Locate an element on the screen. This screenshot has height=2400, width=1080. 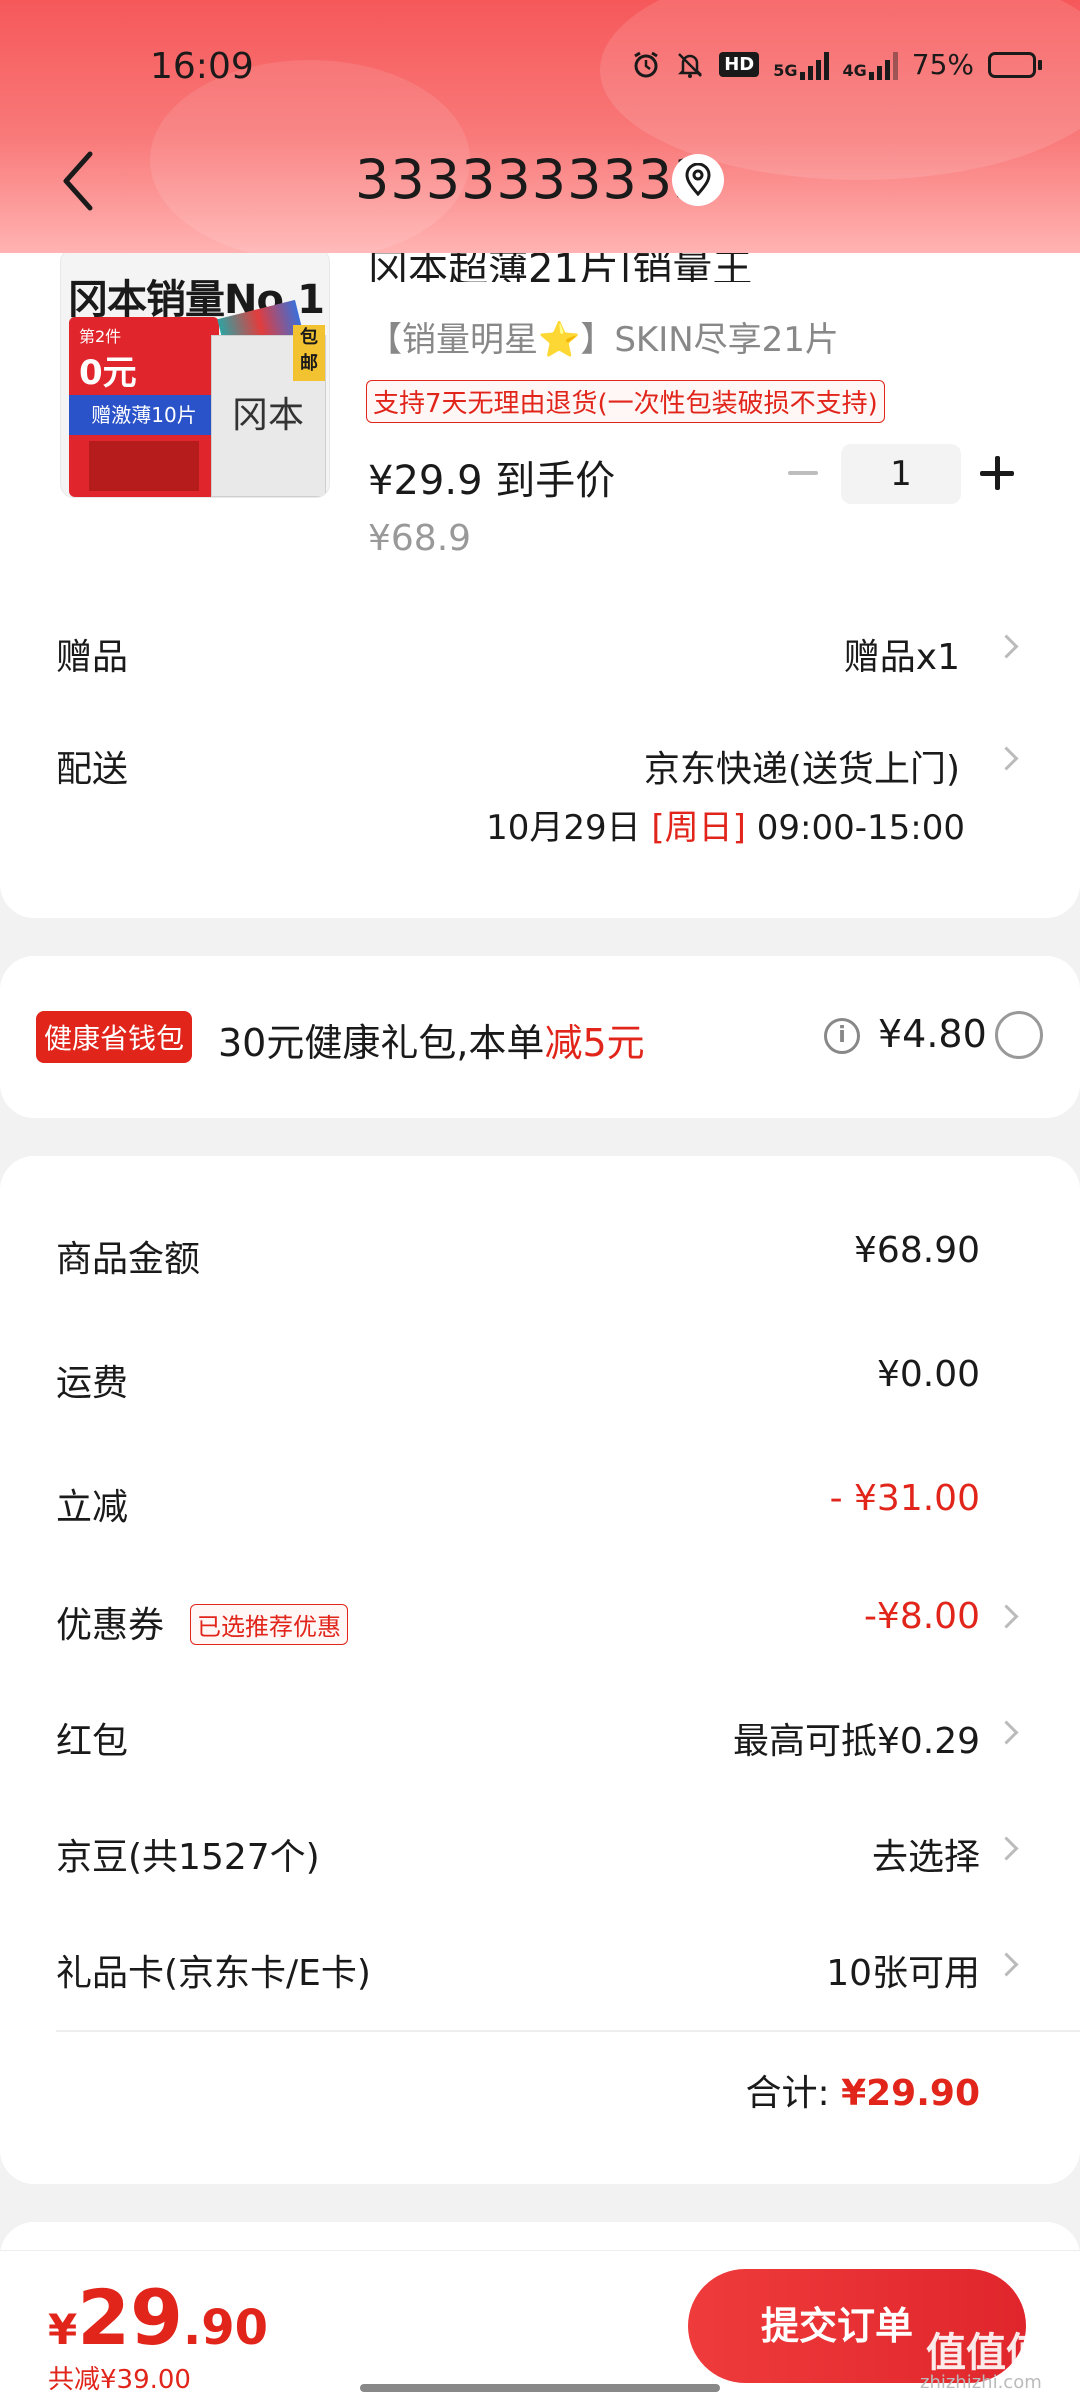
divider is located at coordinates (568, 2031).